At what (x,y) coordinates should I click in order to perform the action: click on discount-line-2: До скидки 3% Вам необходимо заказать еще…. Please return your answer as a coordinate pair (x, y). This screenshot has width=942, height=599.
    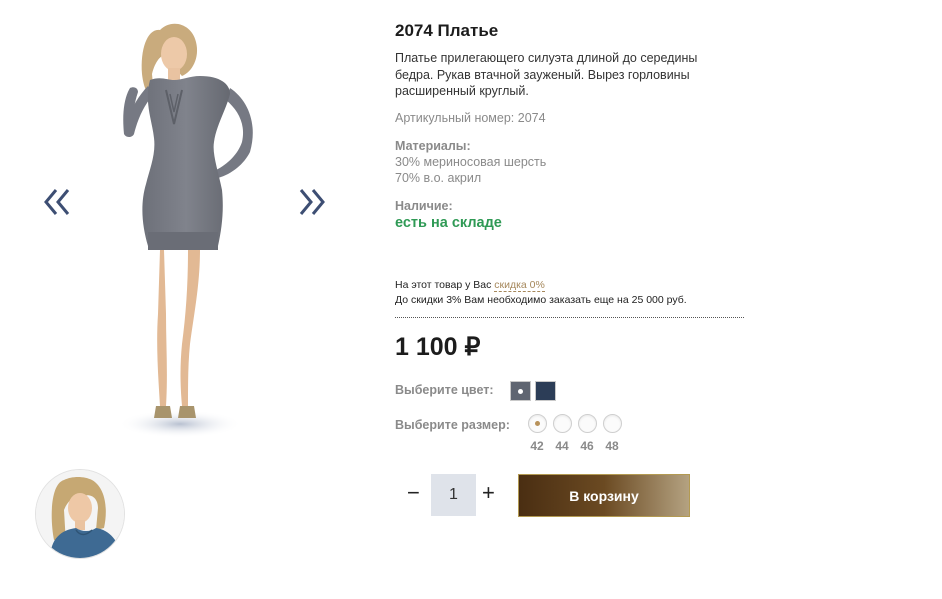
    Looking at the image, I should click on (541, 300).